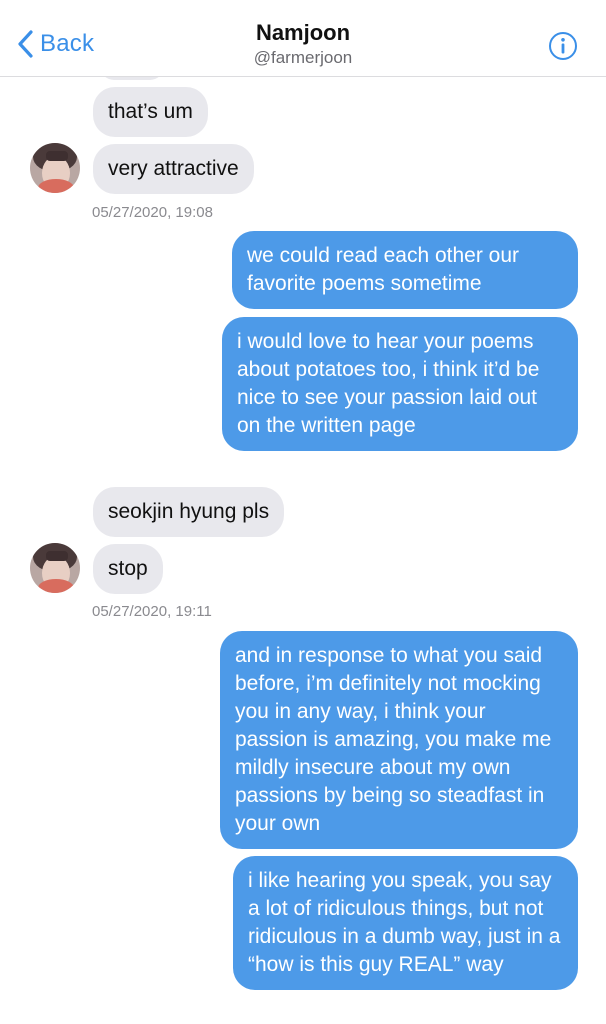 Image resolution: width=606 pixels, height=1024 pixels. What do you see at coordinates (189, 512) in the screenshot?
I see `message-bubble-incoming: seokjin hyung pls` at bounding box center [189, 512].